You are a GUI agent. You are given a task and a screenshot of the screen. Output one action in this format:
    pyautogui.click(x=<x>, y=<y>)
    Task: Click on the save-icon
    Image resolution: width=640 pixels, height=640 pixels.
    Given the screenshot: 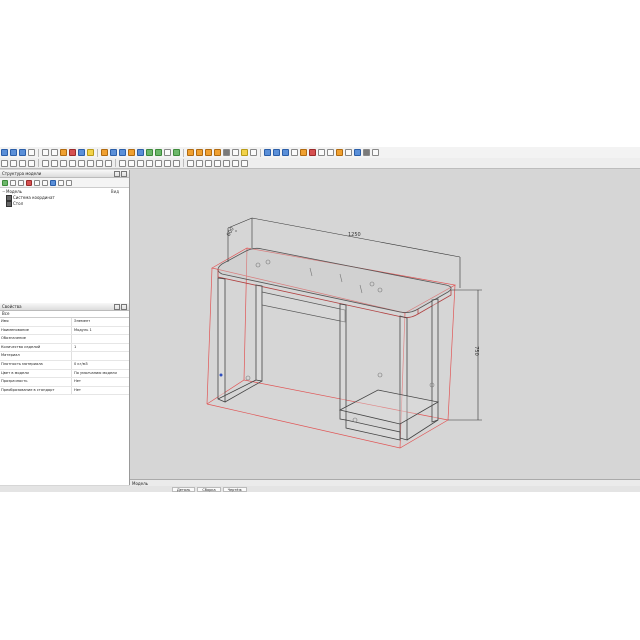 What is the action you would take?
    pyautogui.click(x=22, y=152)
    